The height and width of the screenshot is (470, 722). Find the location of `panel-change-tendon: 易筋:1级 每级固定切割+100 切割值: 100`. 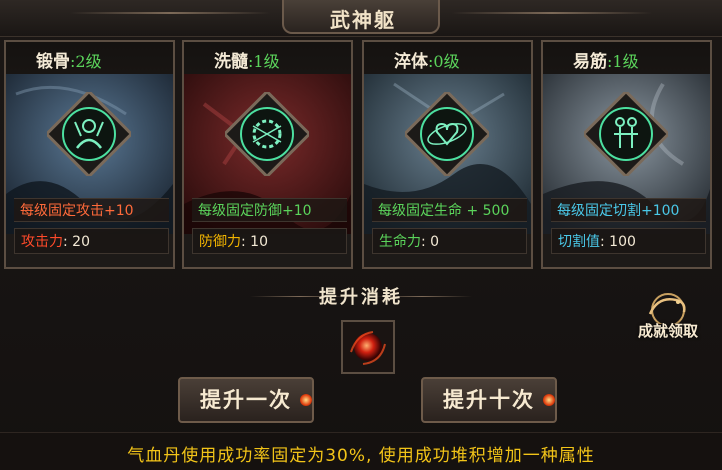

panel-change-tendon: 易筋:1级 每级固定切割+100 切割值: 100 is located at coordinates (626, 154).